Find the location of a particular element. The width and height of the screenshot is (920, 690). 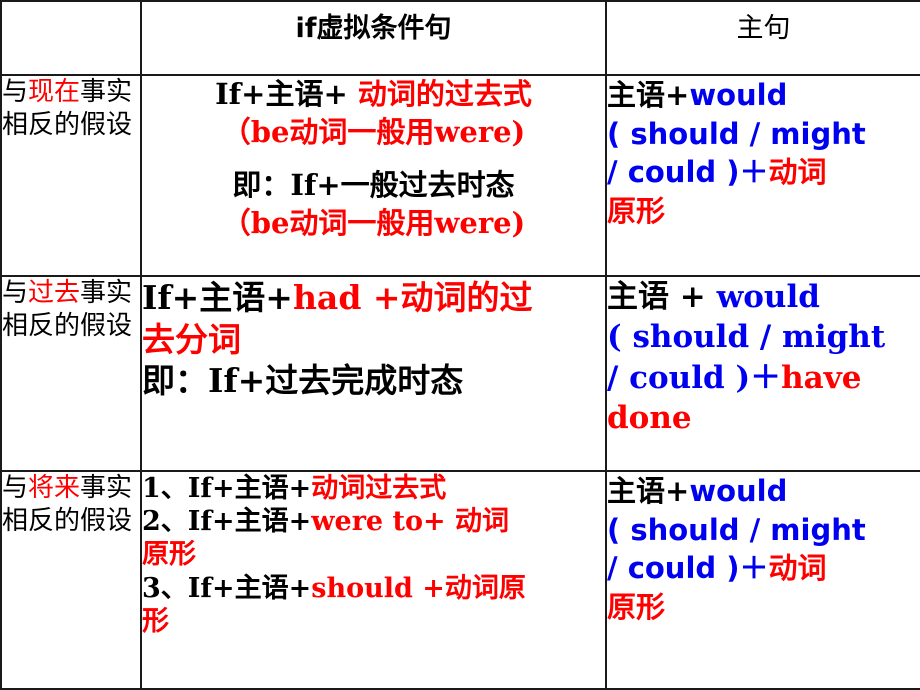

if-past-line-3-black: 即：If+过去完成时态 is located at coordinates (303, 381).